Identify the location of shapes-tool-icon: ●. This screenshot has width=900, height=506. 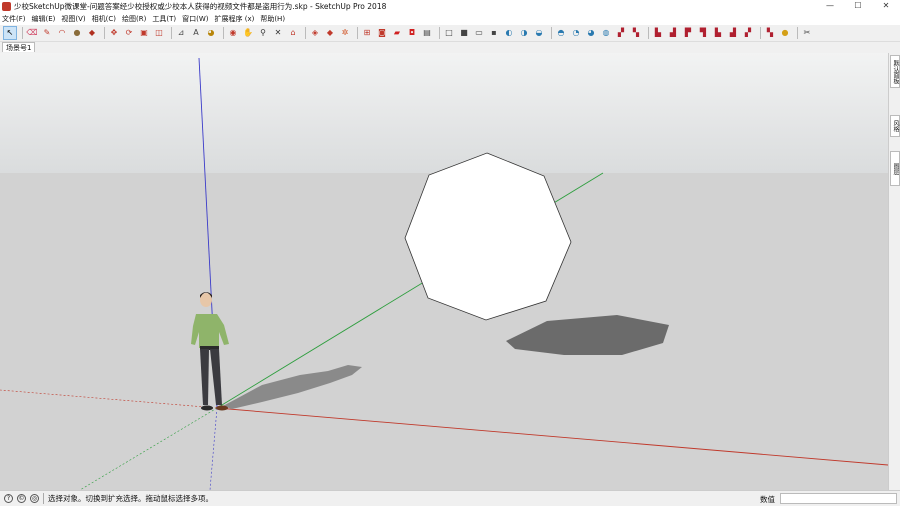
(77, 33).